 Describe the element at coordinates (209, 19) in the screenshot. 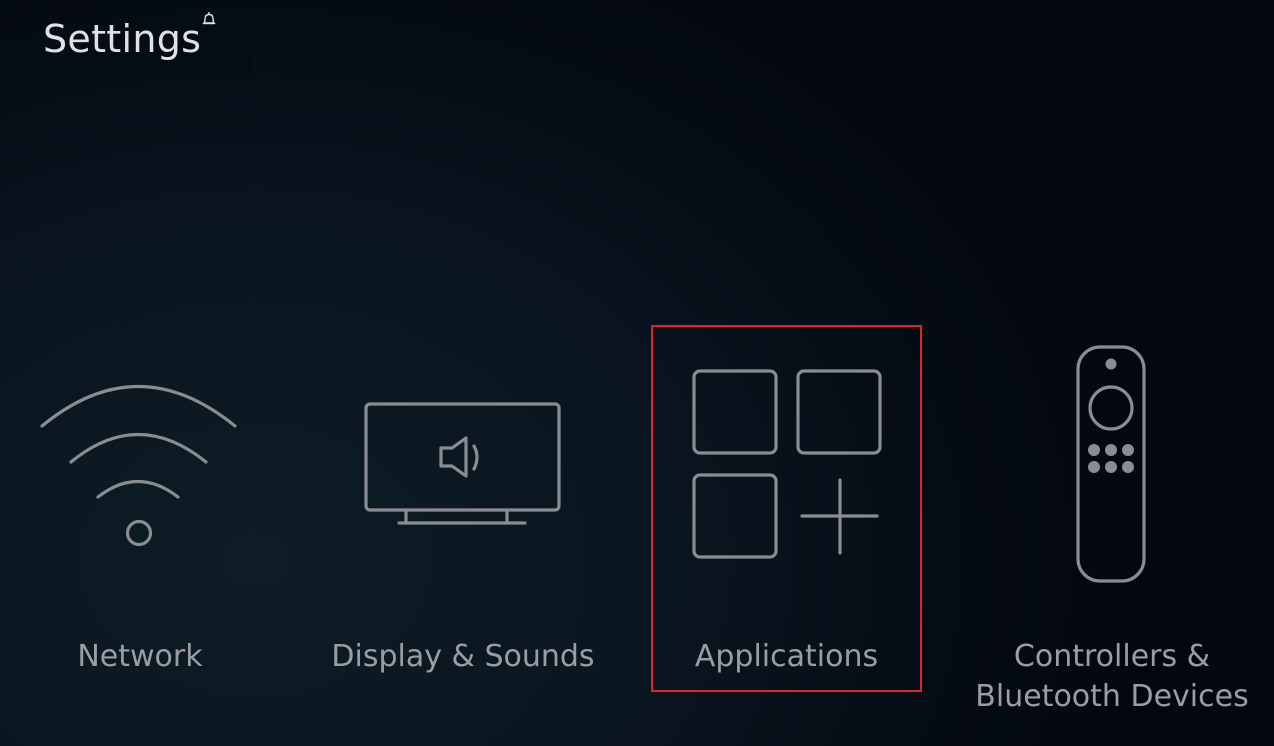

I see `bell-icon` at that location.